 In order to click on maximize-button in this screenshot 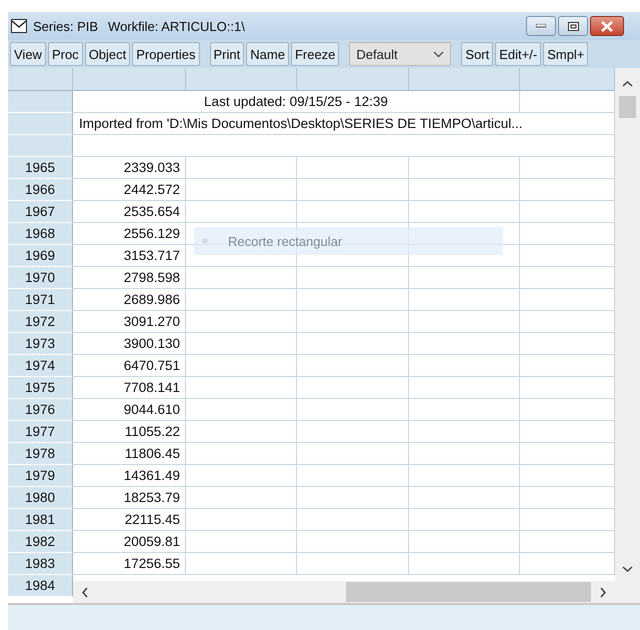, I will do `click(573, 26)`.